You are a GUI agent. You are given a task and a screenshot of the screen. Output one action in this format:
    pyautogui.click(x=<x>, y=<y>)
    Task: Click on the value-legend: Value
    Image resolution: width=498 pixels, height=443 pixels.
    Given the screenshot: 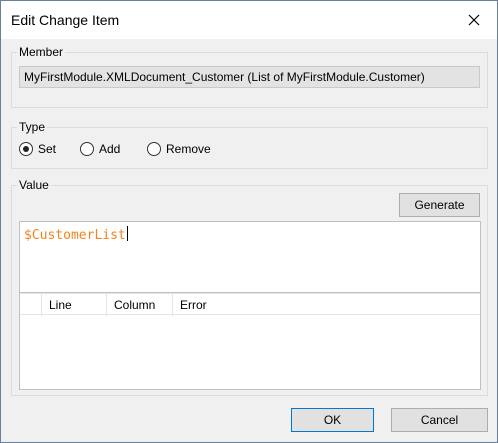 What is the action you would take?
    pyautogui.click(x=34, y=185)
    